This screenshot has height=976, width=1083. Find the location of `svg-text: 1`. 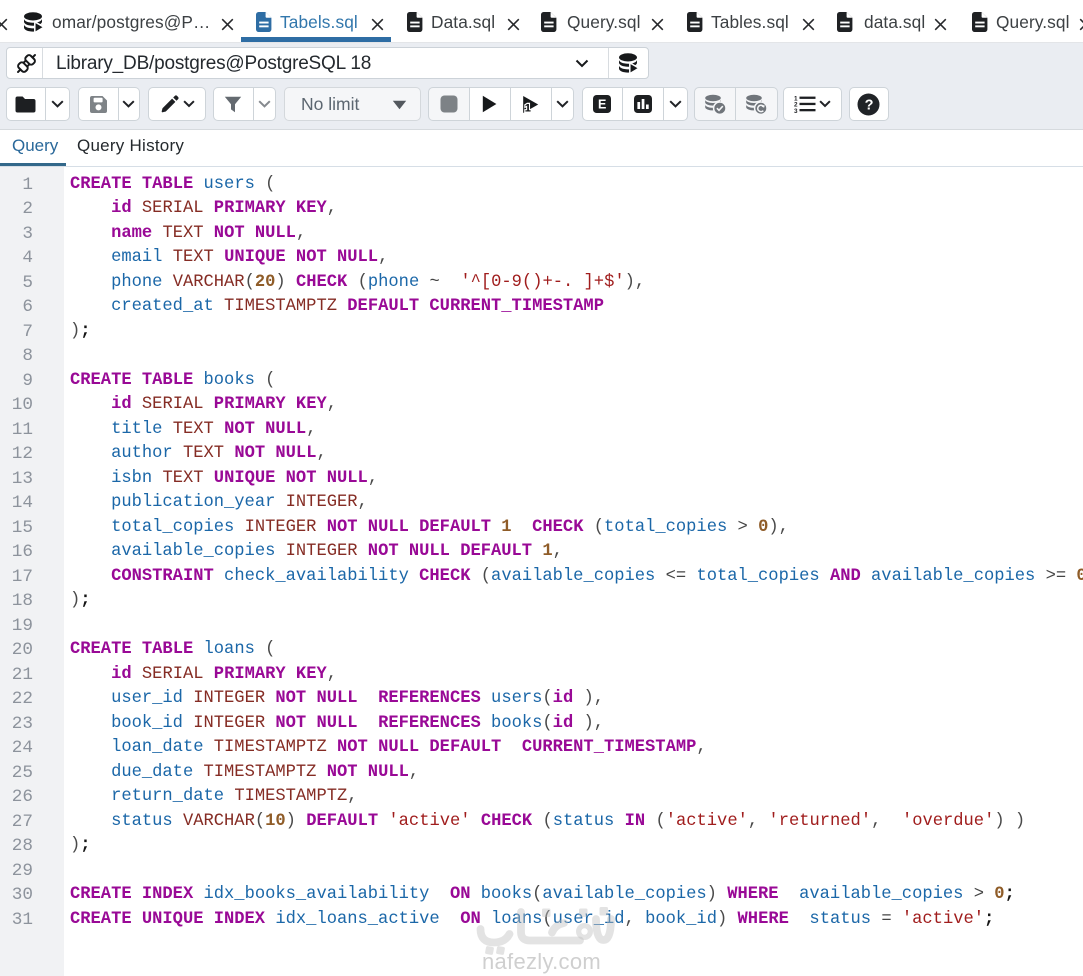

svg-text: 1 is located at coordinates (528, 107).